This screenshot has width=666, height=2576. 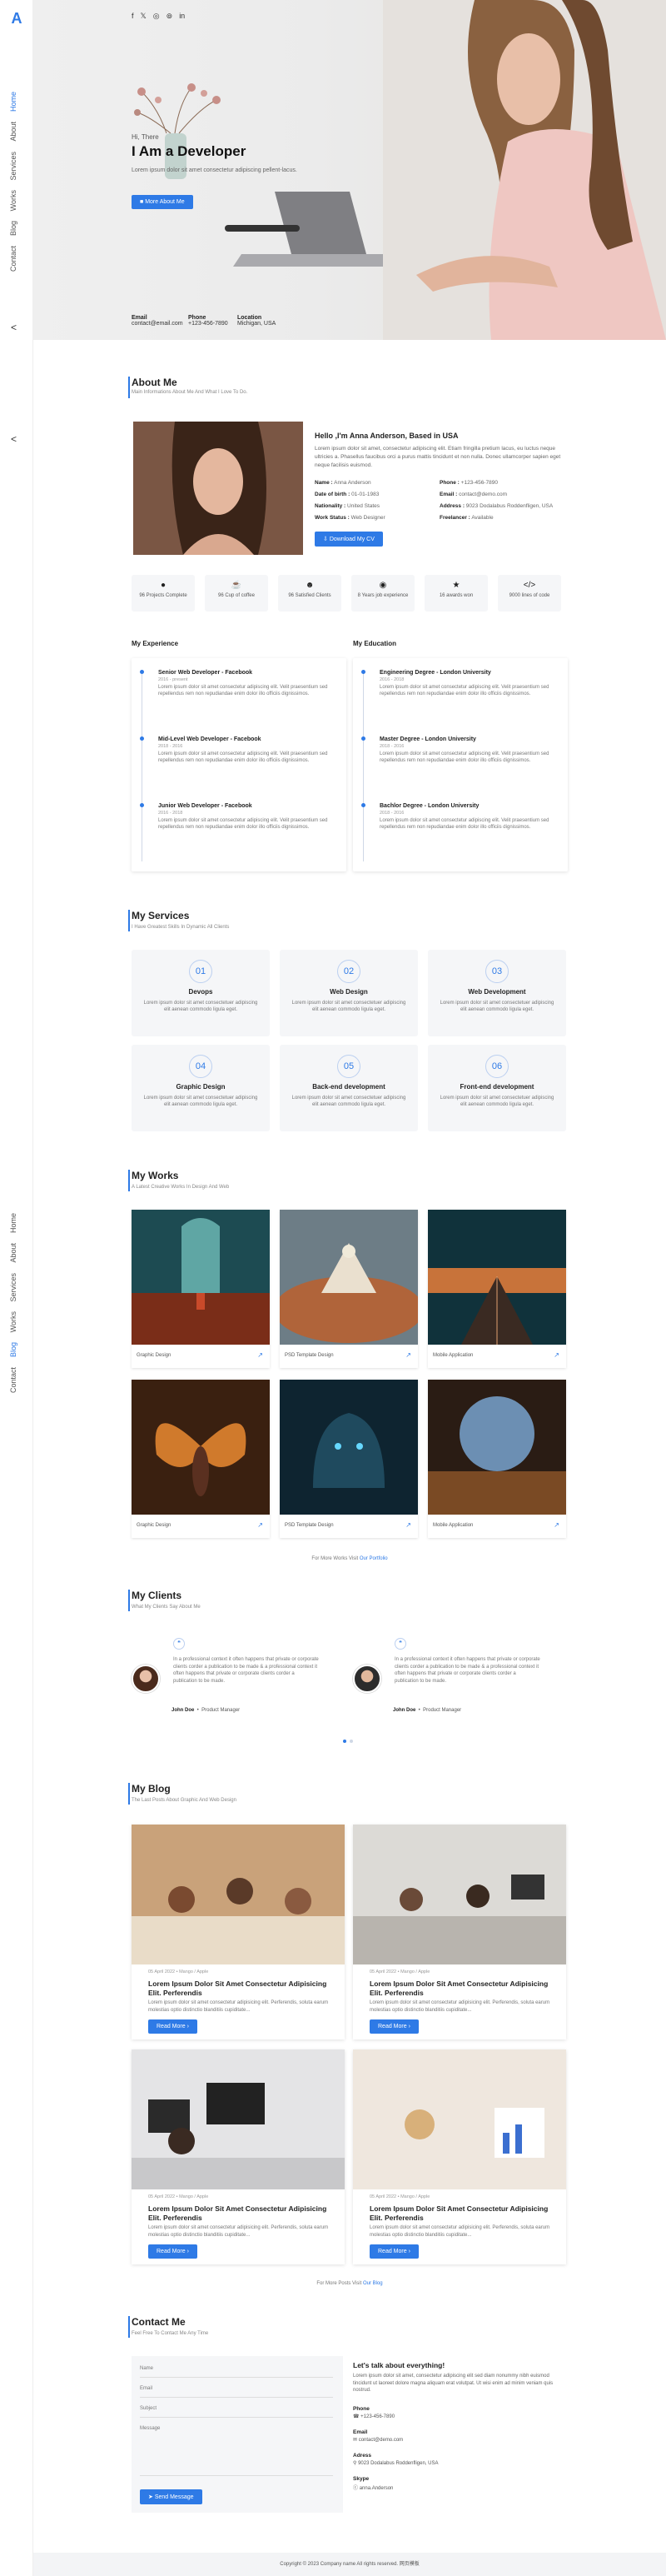 What do you see at coordinates (182, 16) in the screenshot?
I see `linkedin-icon: in` at bounding box center [182, 16].